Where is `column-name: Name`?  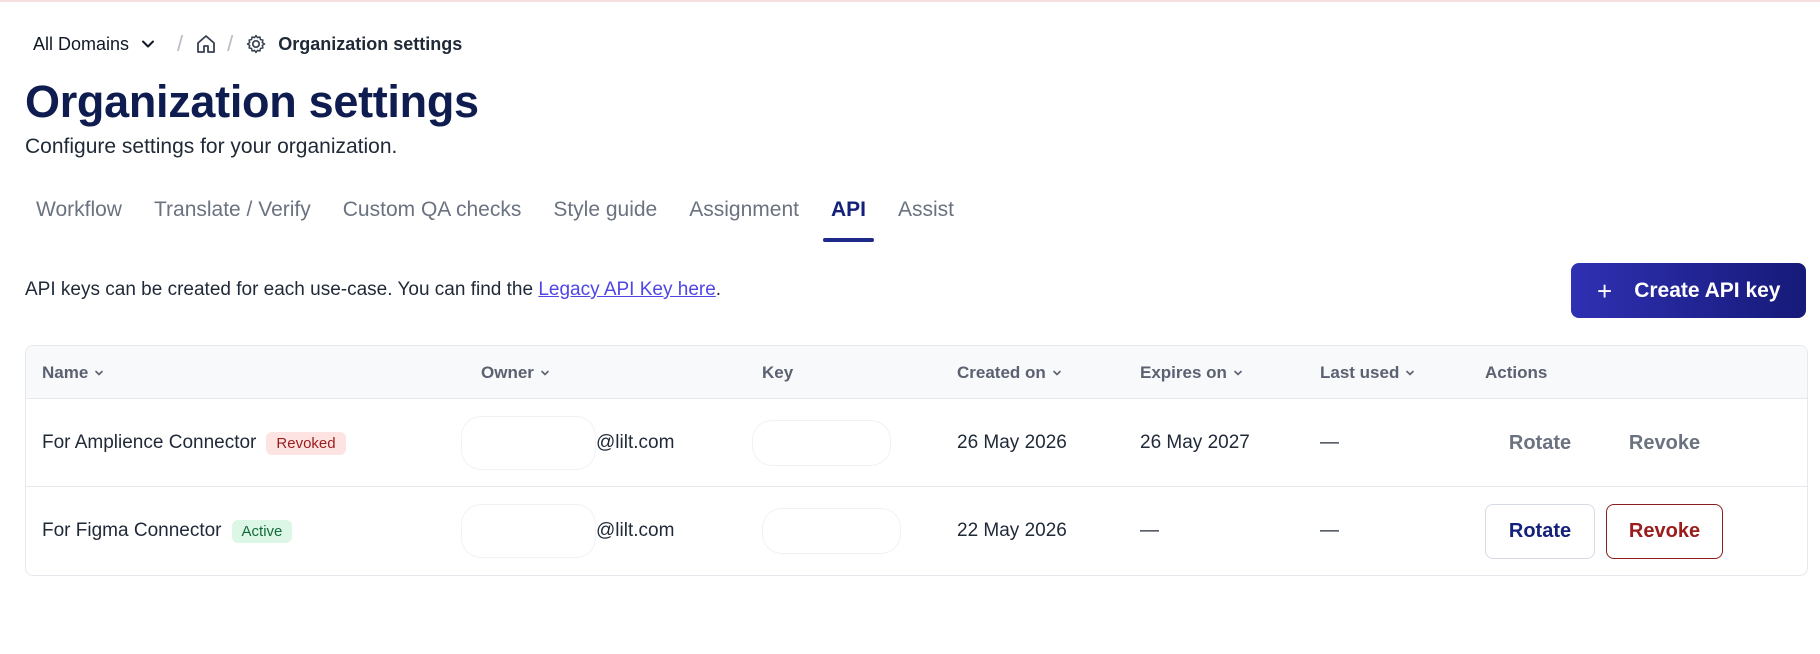
column-name: Name is located at coordinates (73, 372).